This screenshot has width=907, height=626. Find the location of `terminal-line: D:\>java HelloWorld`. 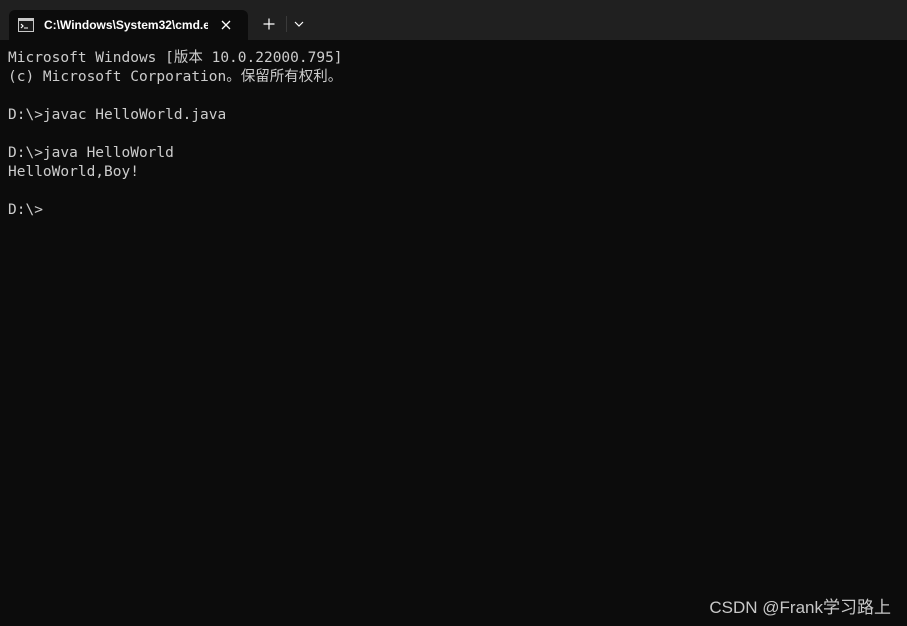

terminal-line: D:\>java HelloWorld is located at coordinates (91, 153).